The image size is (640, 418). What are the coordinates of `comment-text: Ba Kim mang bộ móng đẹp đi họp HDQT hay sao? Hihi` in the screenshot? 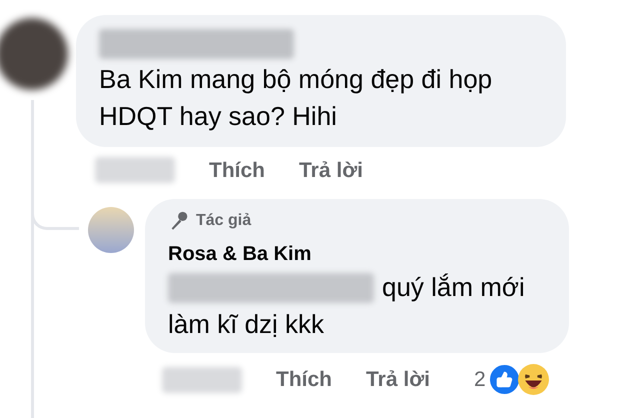 It's located at (296, 98).